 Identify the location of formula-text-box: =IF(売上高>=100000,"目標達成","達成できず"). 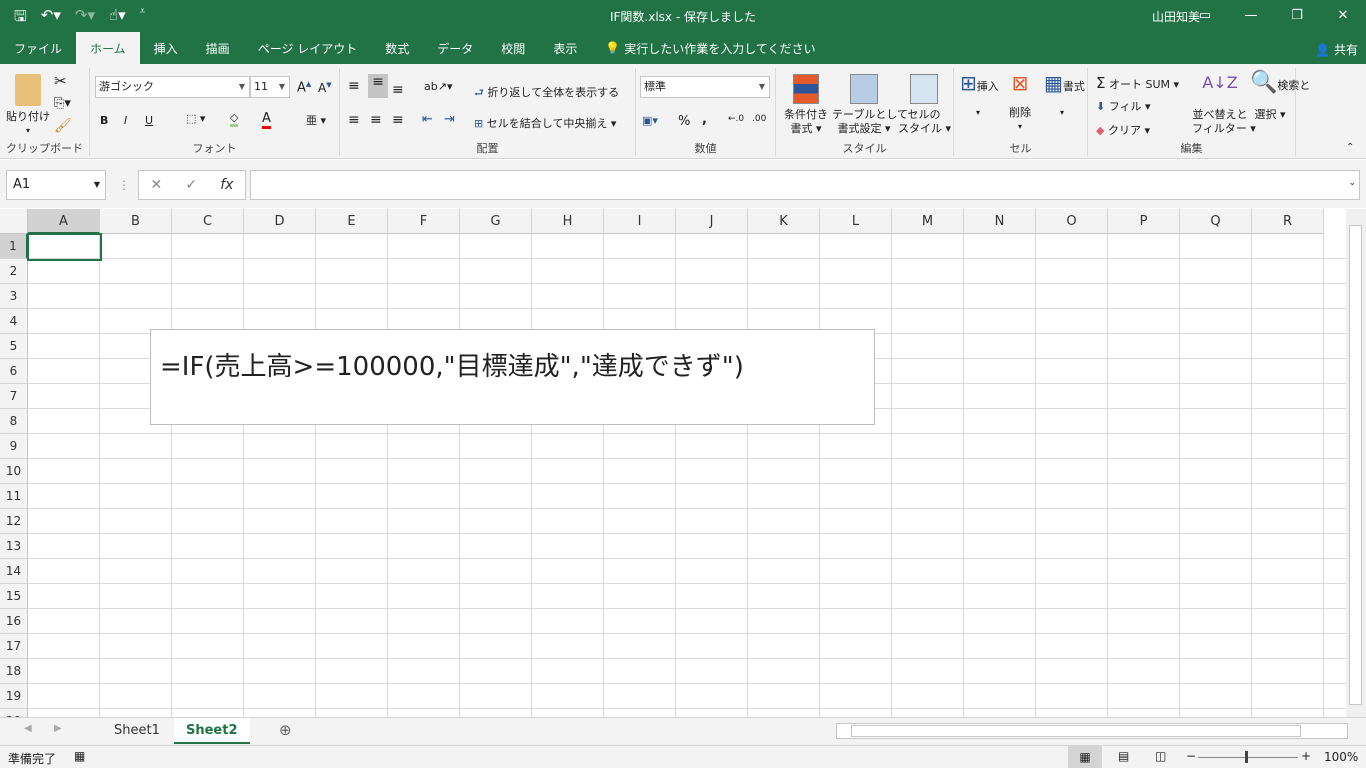
(512, 377).